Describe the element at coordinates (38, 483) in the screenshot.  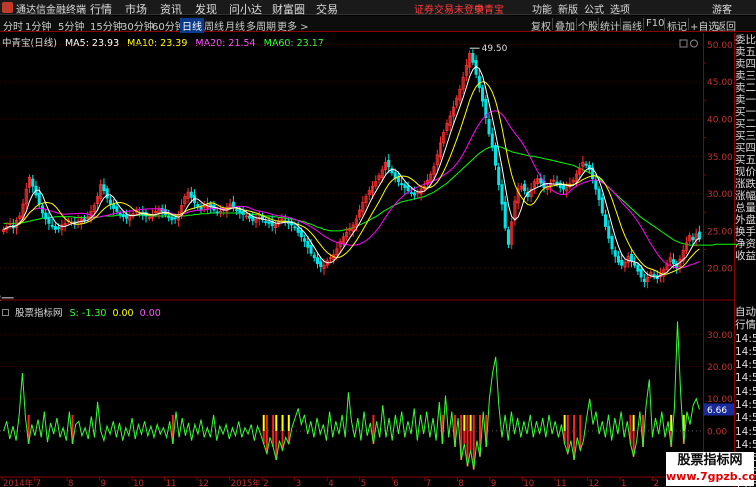
I see `time-tick-label: 7` at that location.